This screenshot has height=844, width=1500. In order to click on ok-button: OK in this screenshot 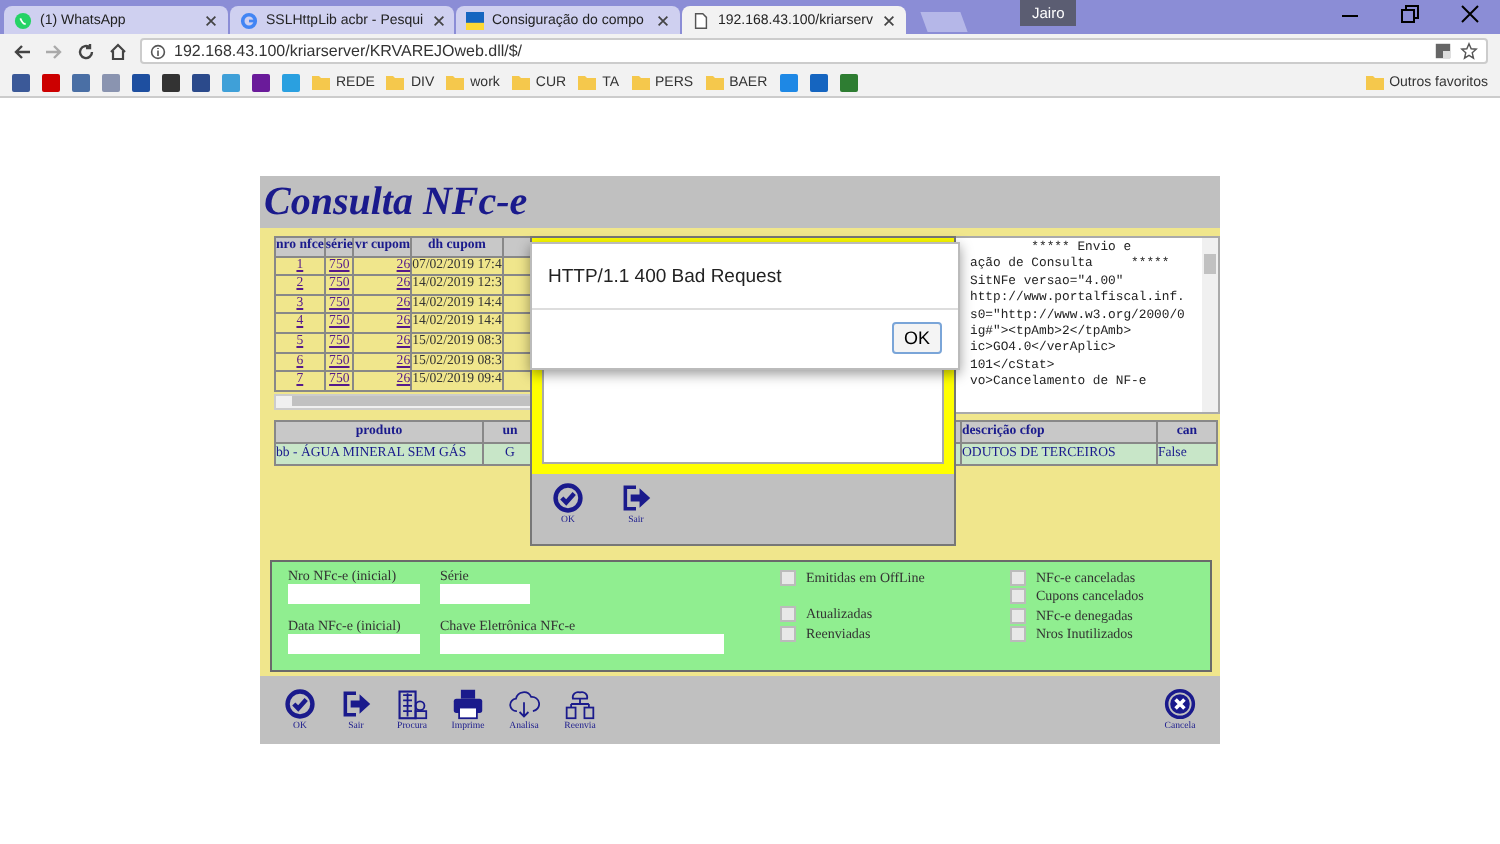, I will do `click(916, 338)`.